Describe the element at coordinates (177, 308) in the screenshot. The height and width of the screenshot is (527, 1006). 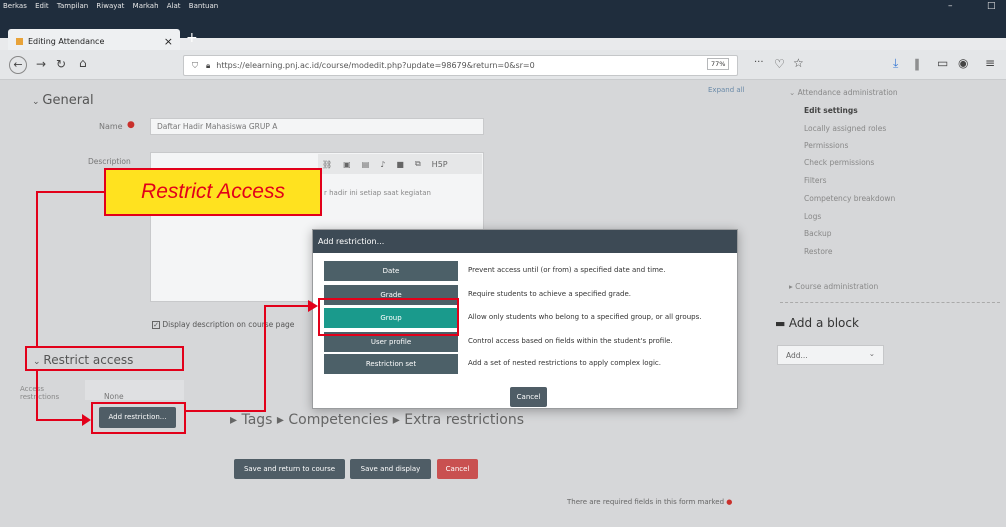
I see `annotation-arrows` at that location.